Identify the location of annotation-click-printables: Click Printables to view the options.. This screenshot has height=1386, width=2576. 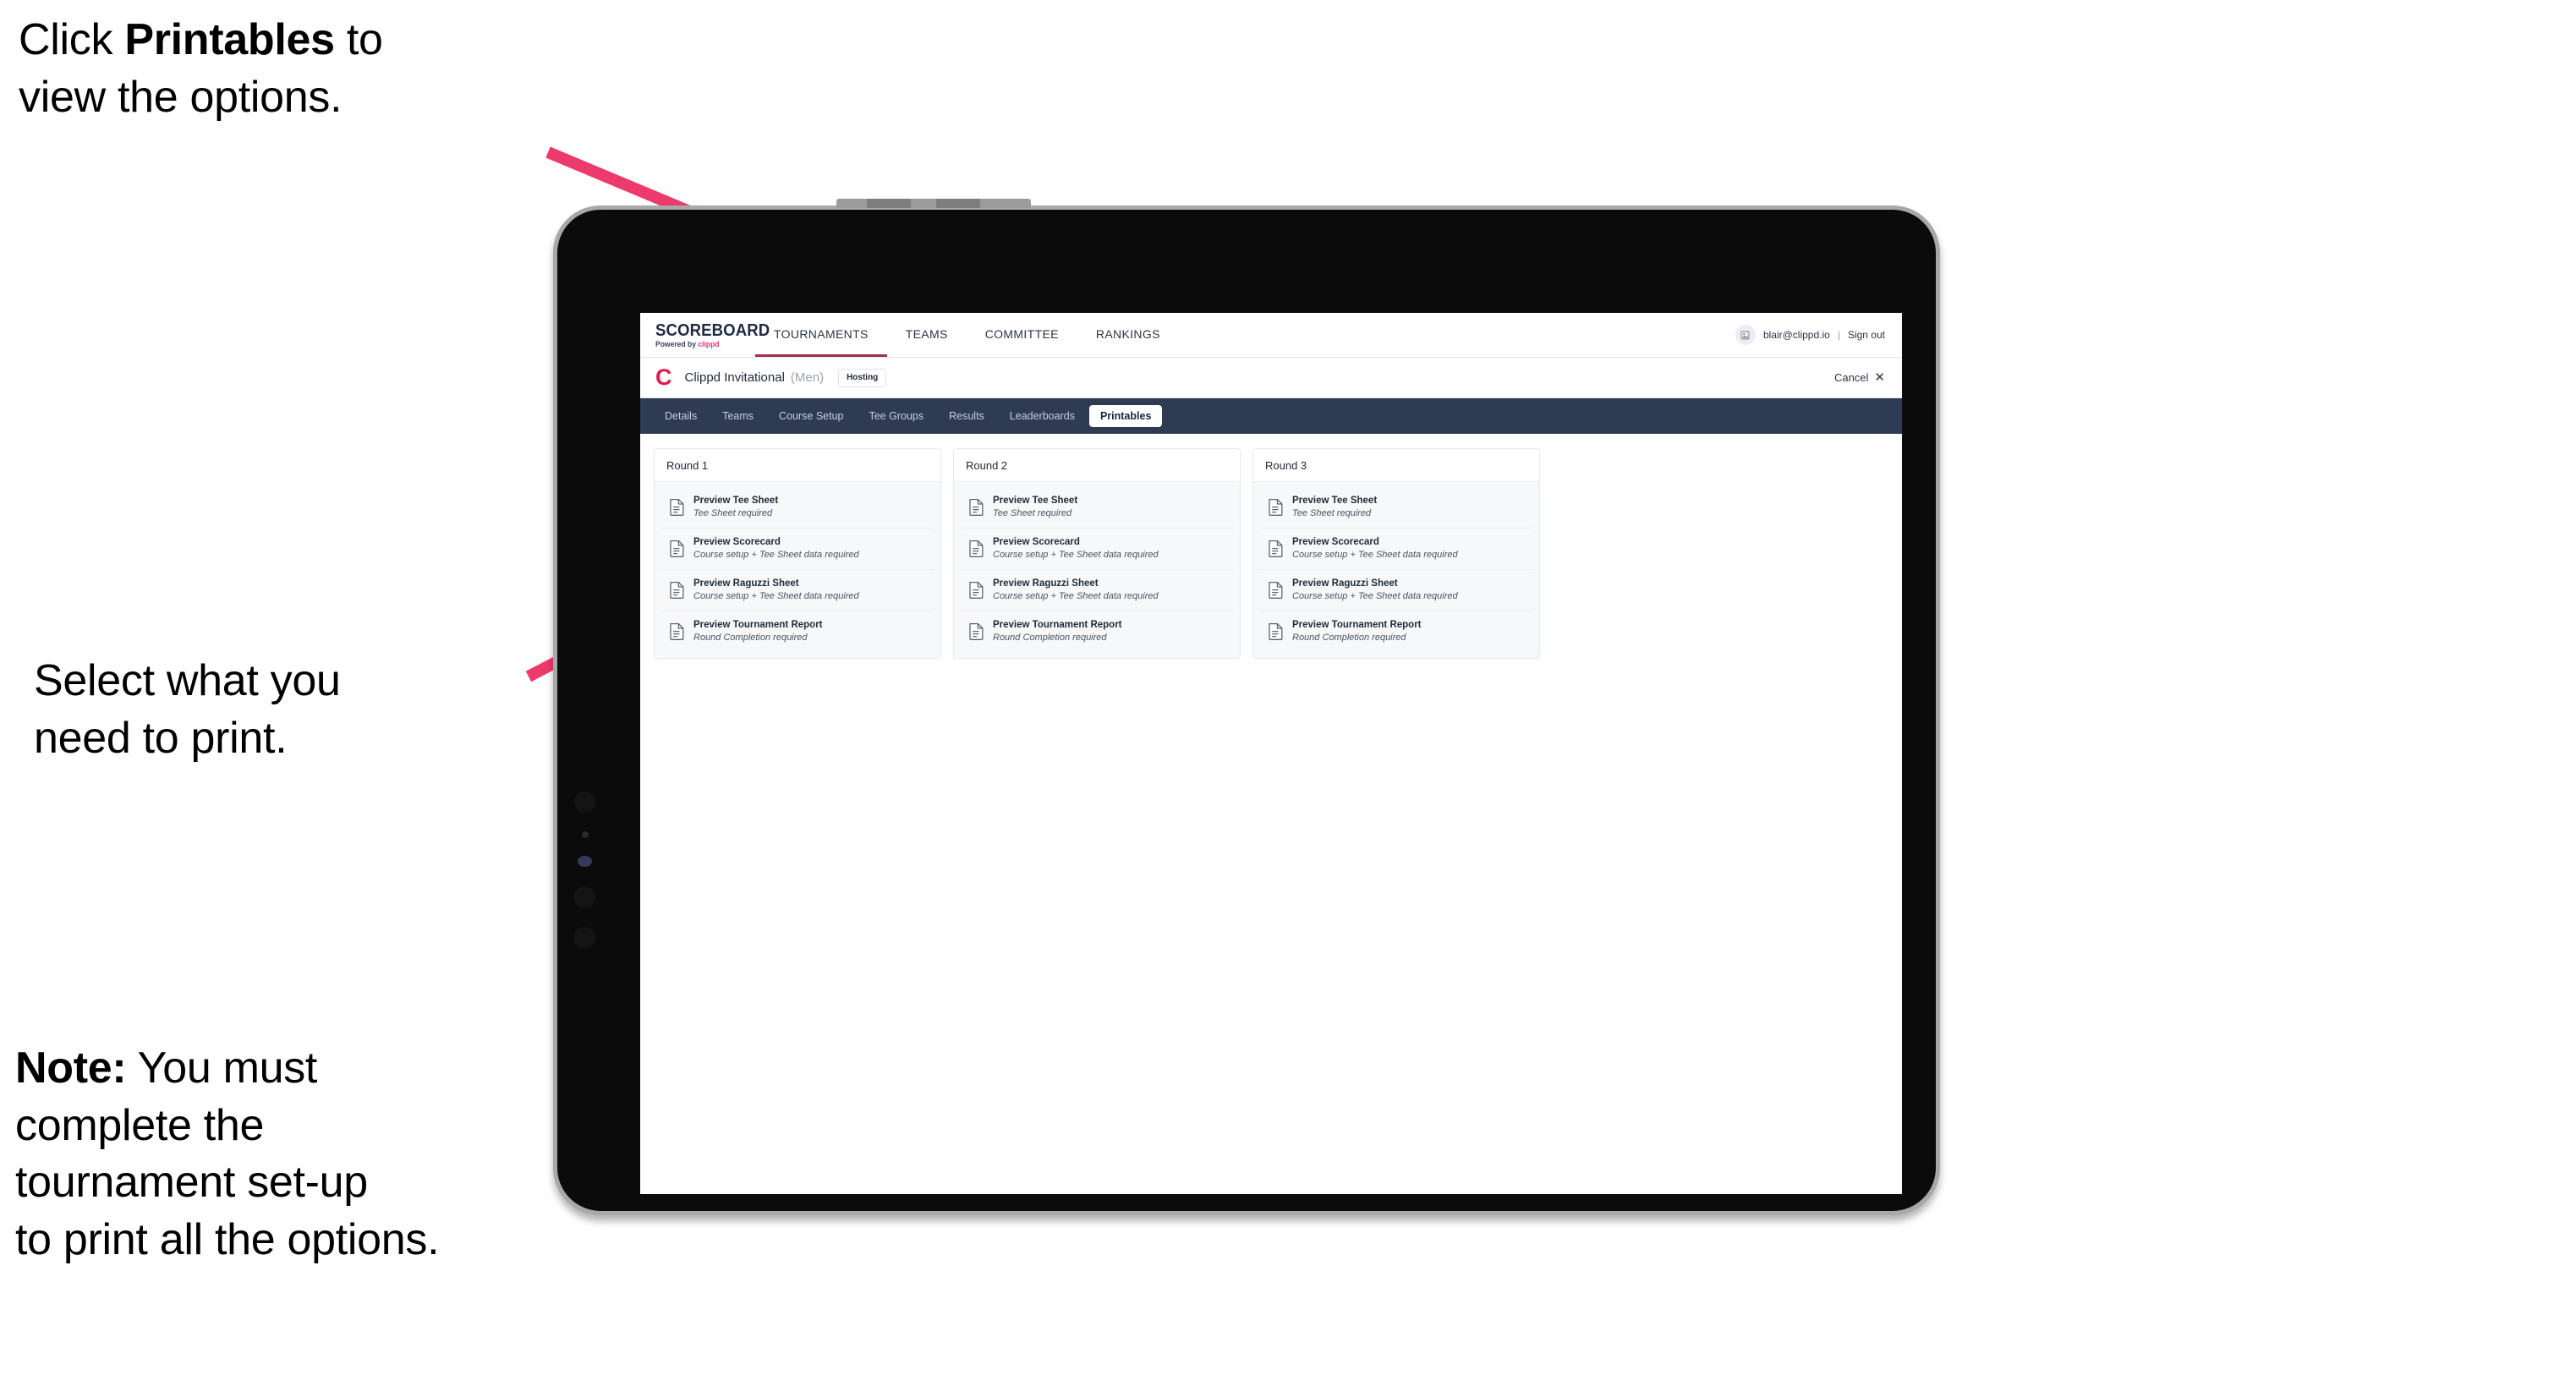
(201, 68).